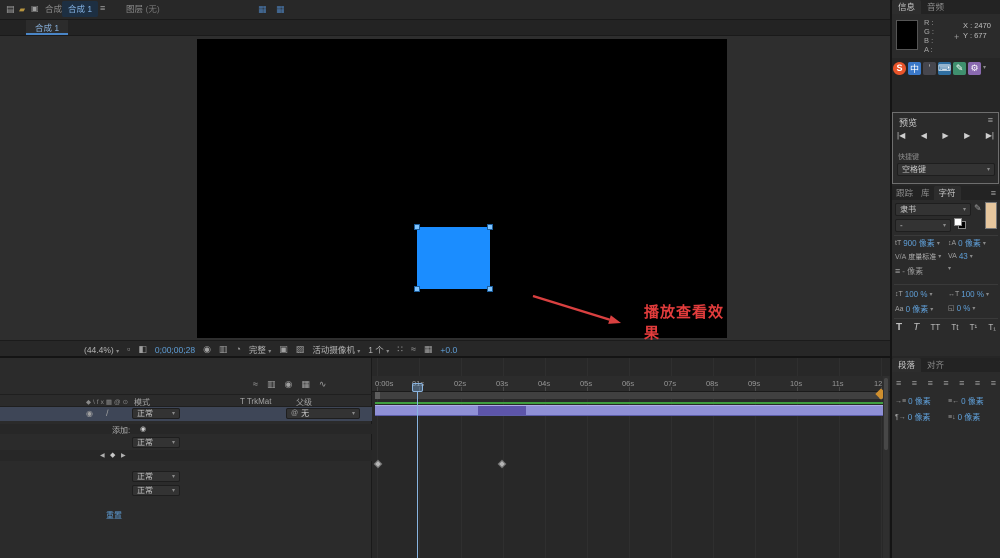 This screenshot has width=1000, height=558. Describe the element at coordinates (992, 327) in the screenshot. I see `subscript-toggle: T₁` at that location.